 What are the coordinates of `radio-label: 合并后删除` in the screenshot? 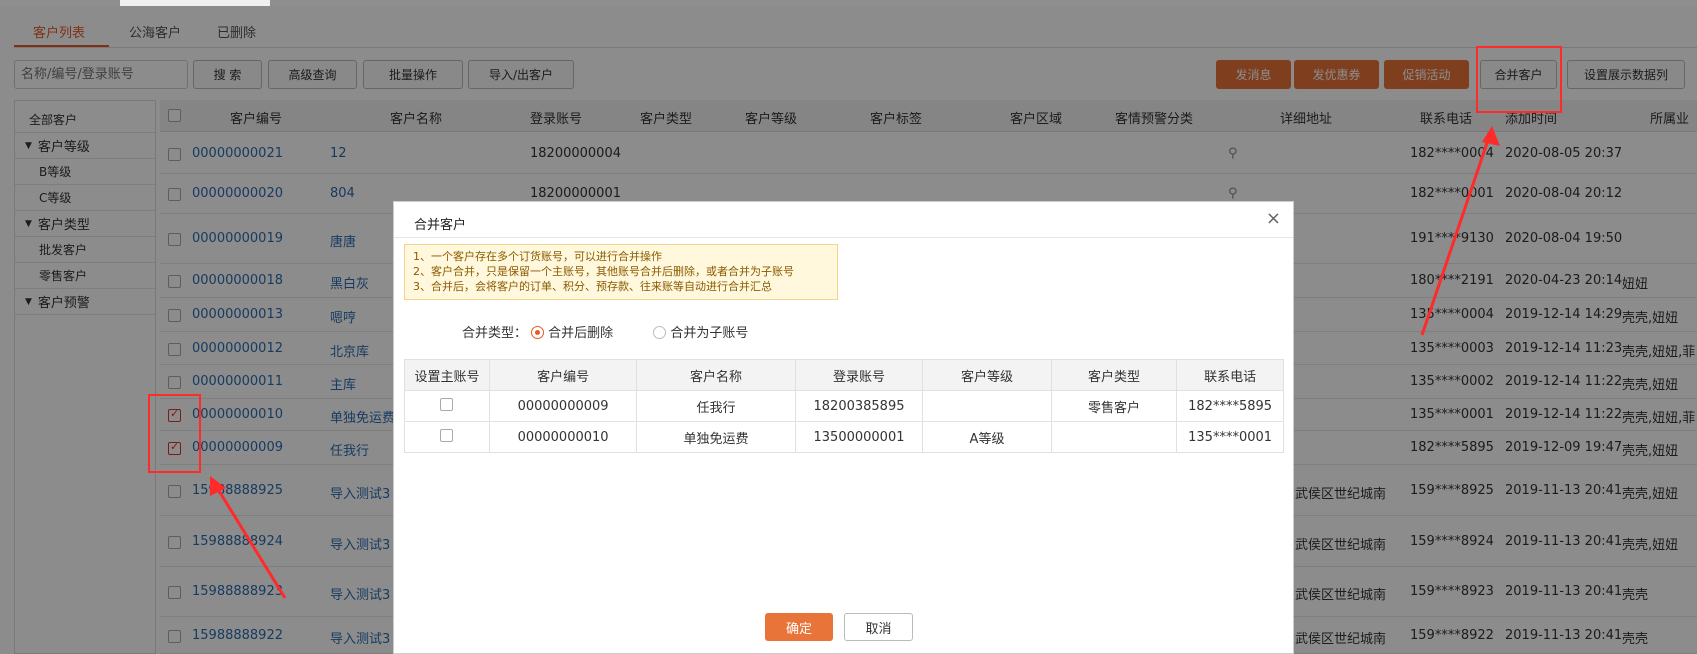 It's located at (580, 333).